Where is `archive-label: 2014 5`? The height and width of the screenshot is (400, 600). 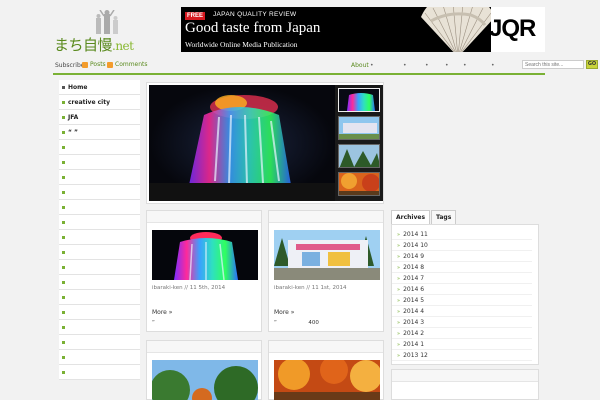
archive-label: 2014 5 is located at coordinates (414, 300).